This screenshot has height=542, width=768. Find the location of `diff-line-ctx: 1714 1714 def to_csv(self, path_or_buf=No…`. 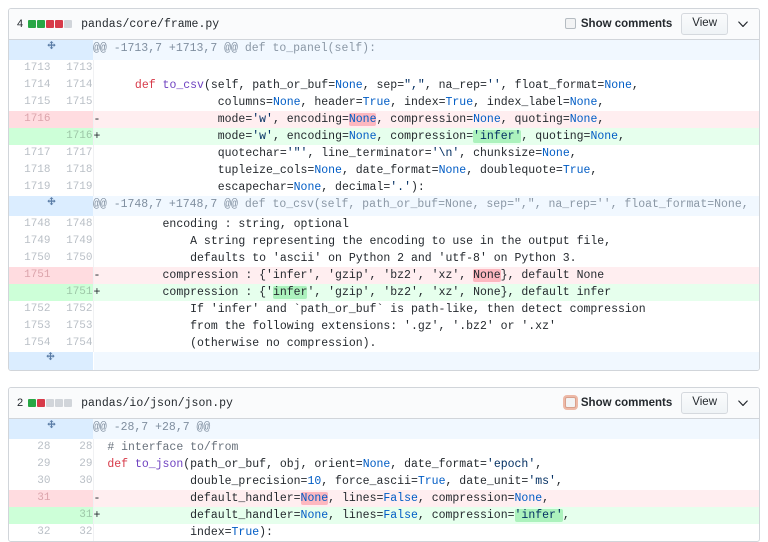

diff-line-ctx: 1714 1714 def to_csv(self, path_or_buf=No… is located at coordinates (384, 85).